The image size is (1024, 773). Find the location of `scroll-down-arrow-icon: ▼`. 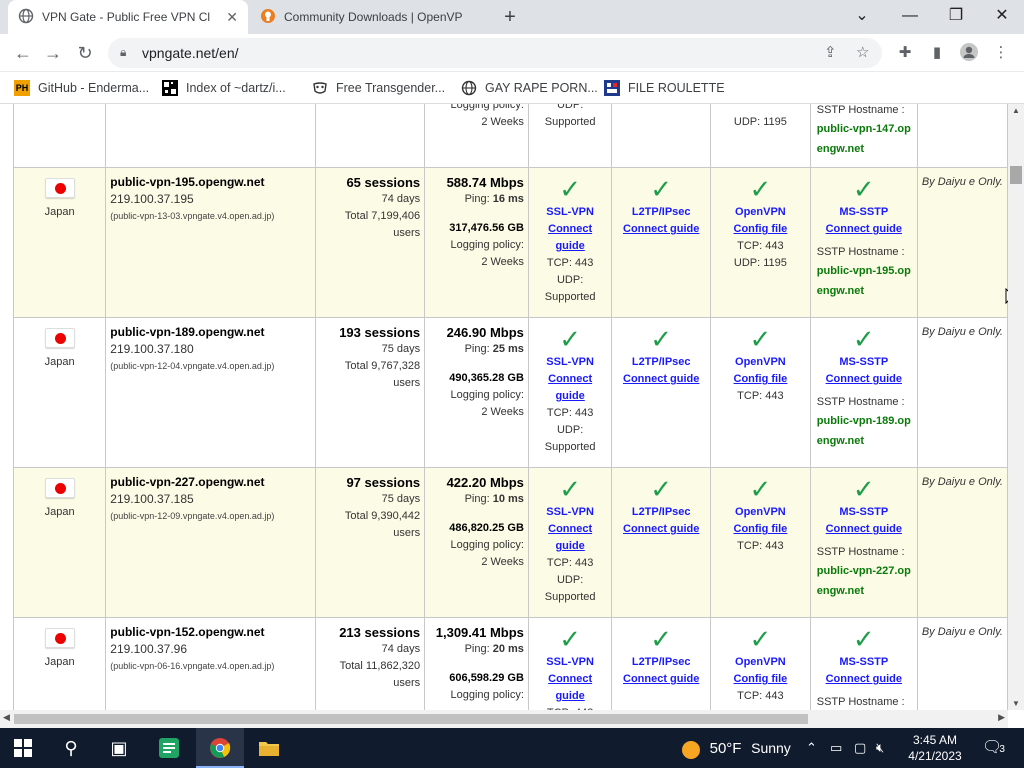

scroll-down-arrow-icon: ▼ is located at coordinates (1016, 703).